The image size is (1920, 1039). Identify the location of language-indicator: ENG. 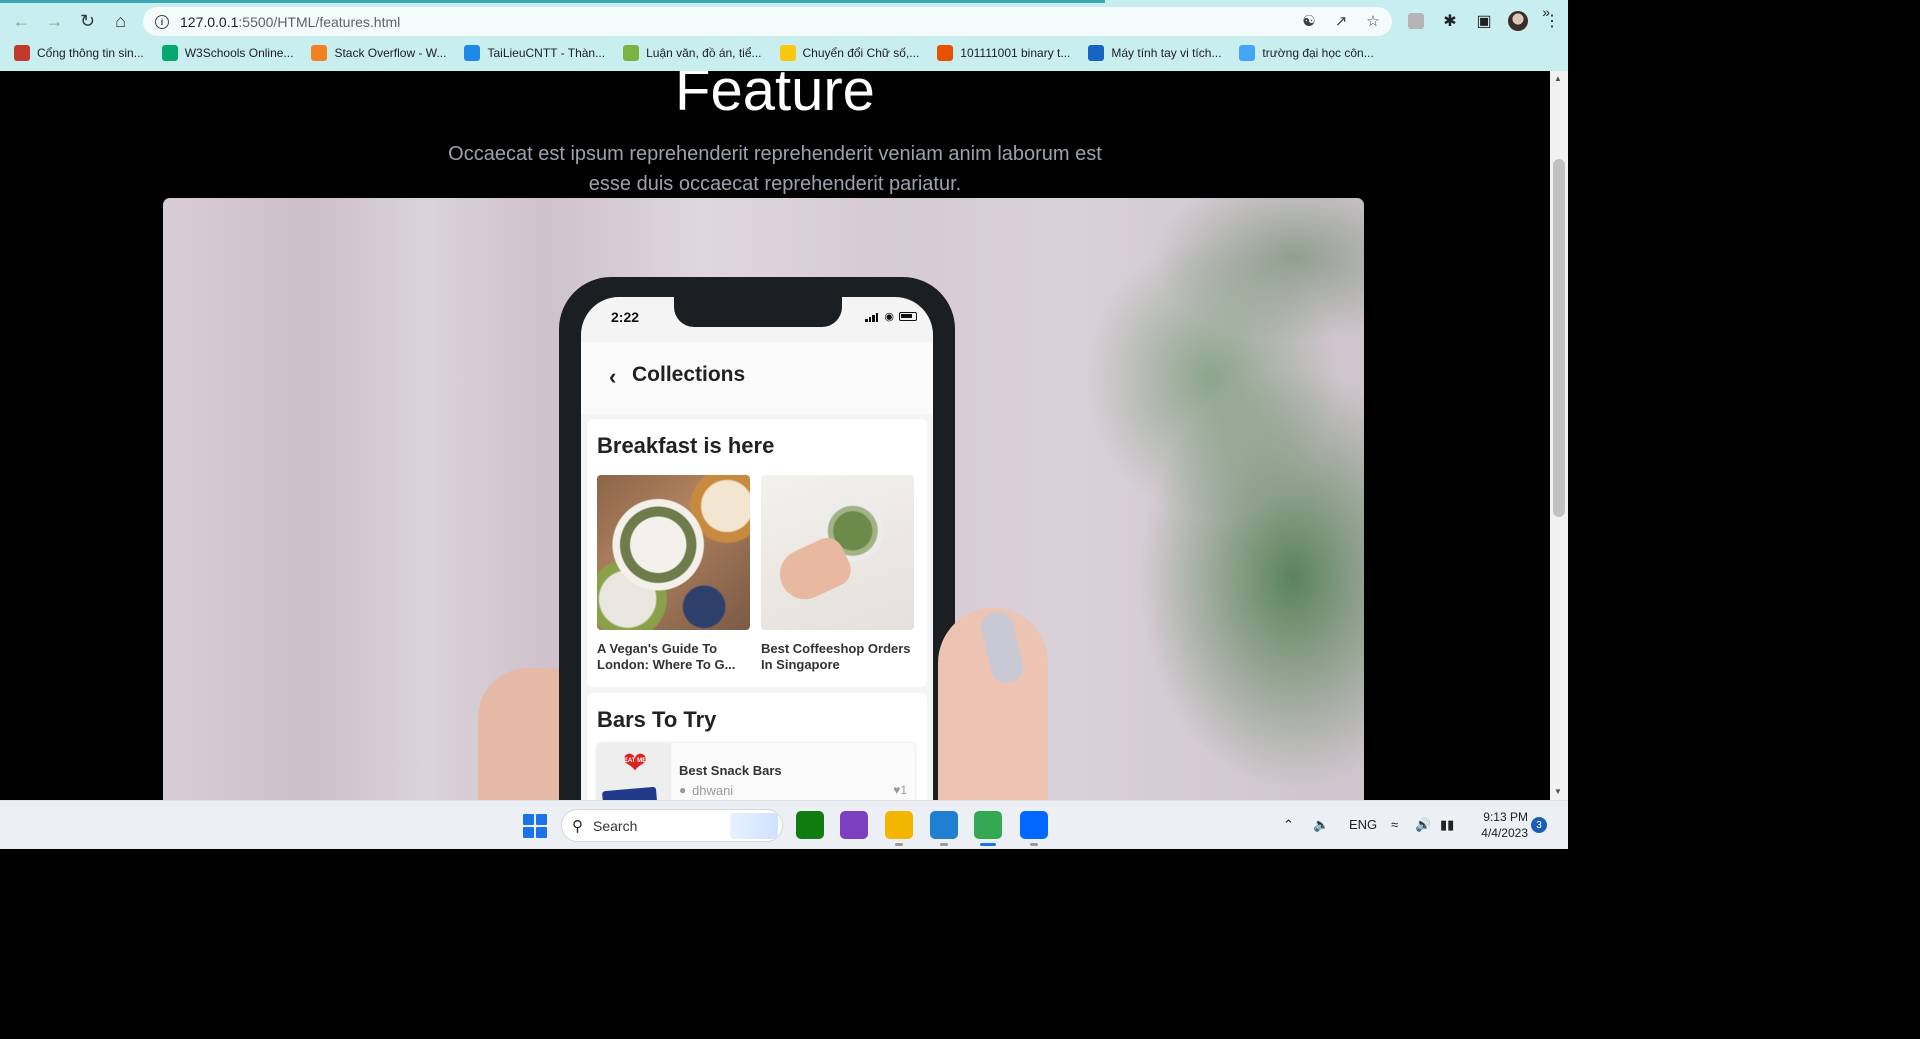
(1363, 824).